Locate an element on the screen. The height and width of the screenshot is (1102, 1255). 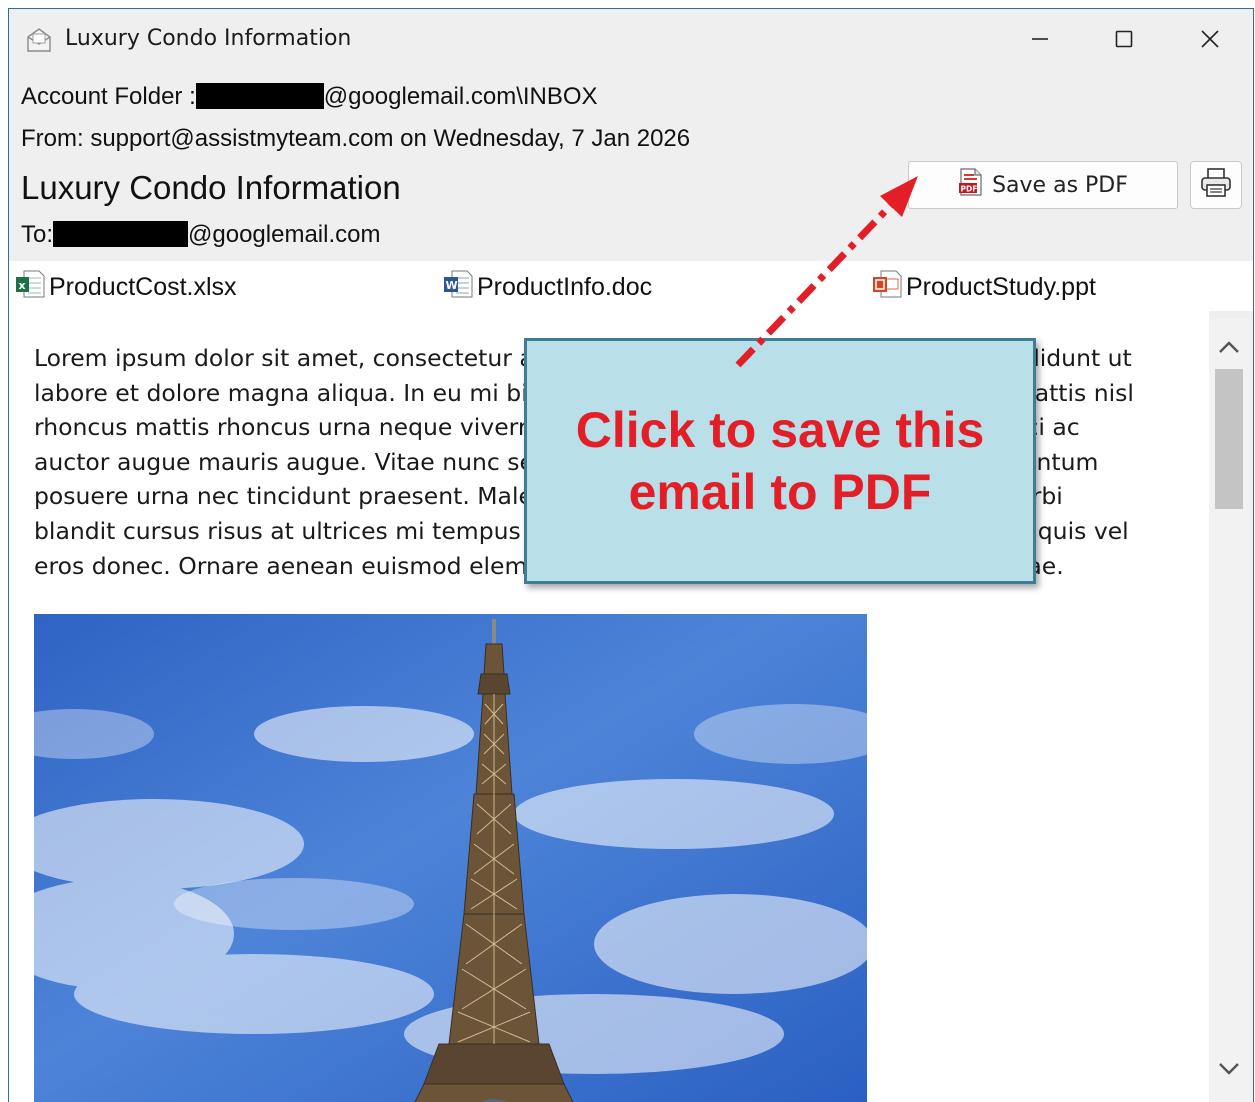
save-as-pdf-button: PDF Save as PDF is located at coordinates (1043, 185).